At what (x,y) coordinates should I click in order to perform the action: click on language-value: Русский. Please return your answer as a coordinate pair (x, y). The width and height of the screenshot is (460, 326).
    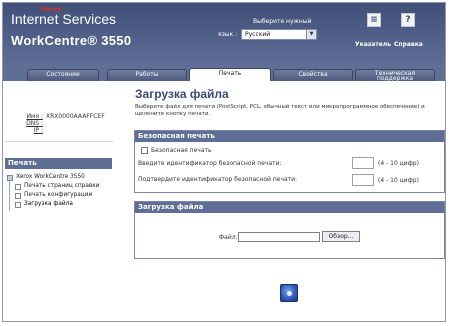
    Looking at the image, I should click on (258, 34).